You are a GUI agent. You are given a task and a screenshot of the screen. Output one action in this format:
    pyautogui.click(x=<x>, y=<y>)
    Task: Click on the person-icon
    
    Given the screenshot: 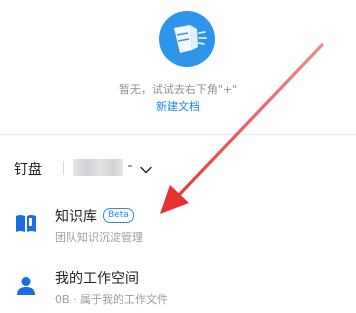 What is the action you would take?
    pyautogui.click(x=26, y=288)
    